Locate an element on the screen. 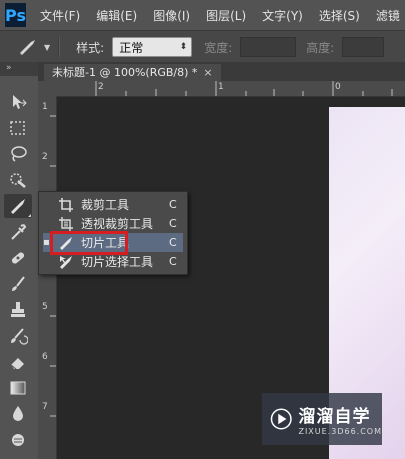  flyout-item-crop: 裁剪工具 C is located at coordinates (113, 204).